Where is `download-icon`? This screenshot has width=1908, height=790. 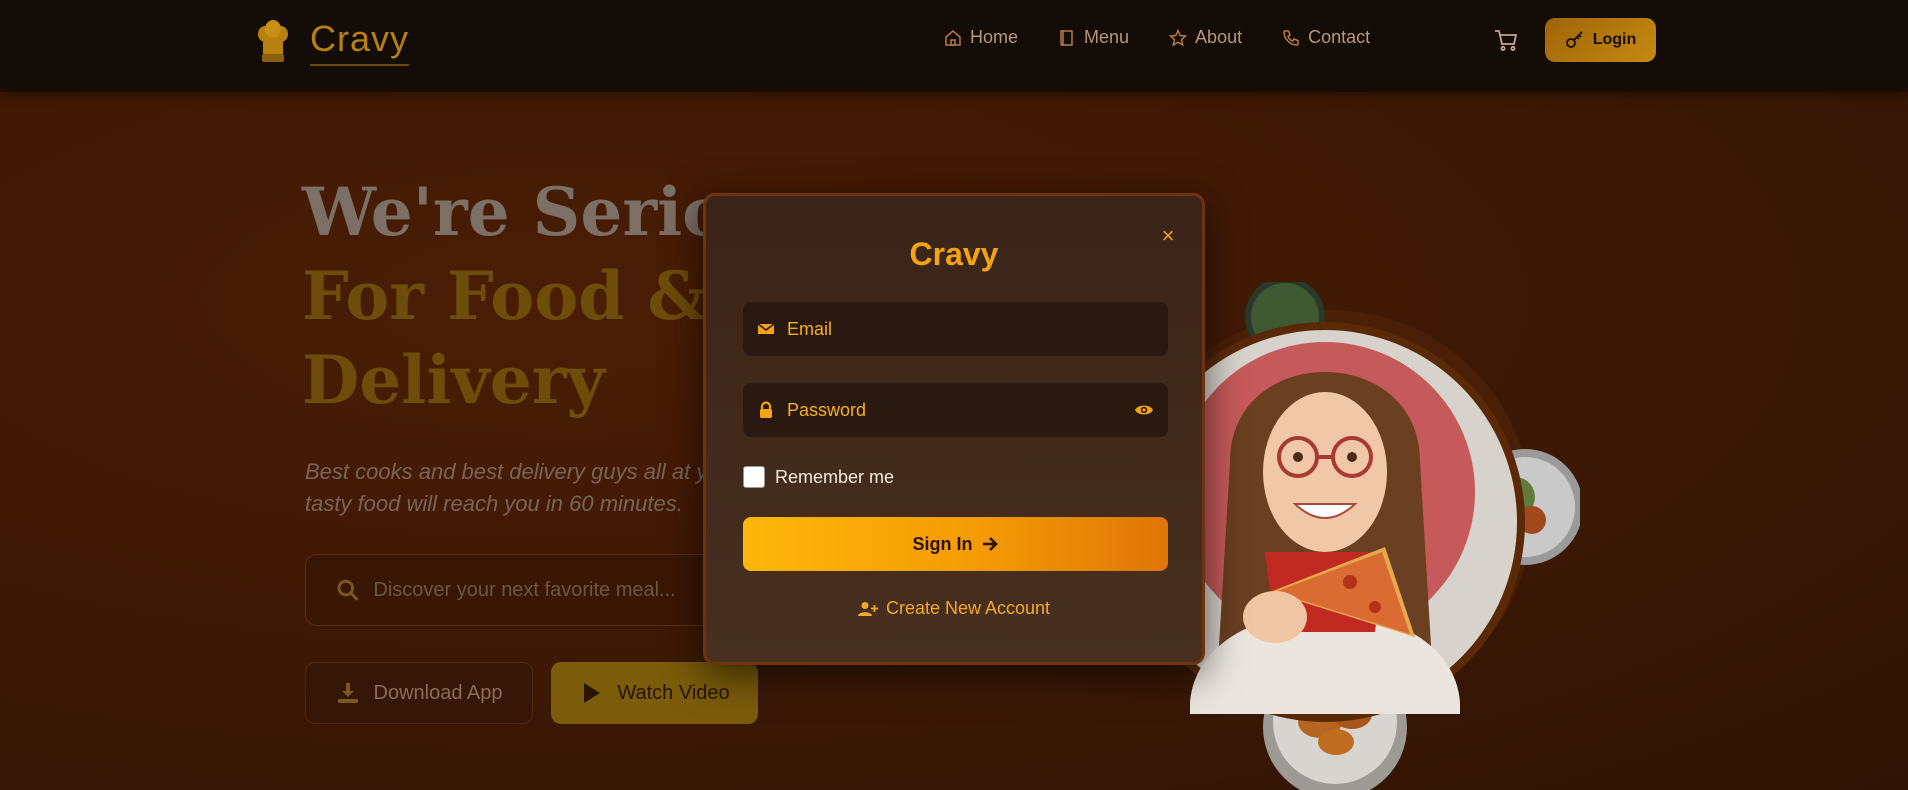 download-icon is located at coordinates (347, 693).